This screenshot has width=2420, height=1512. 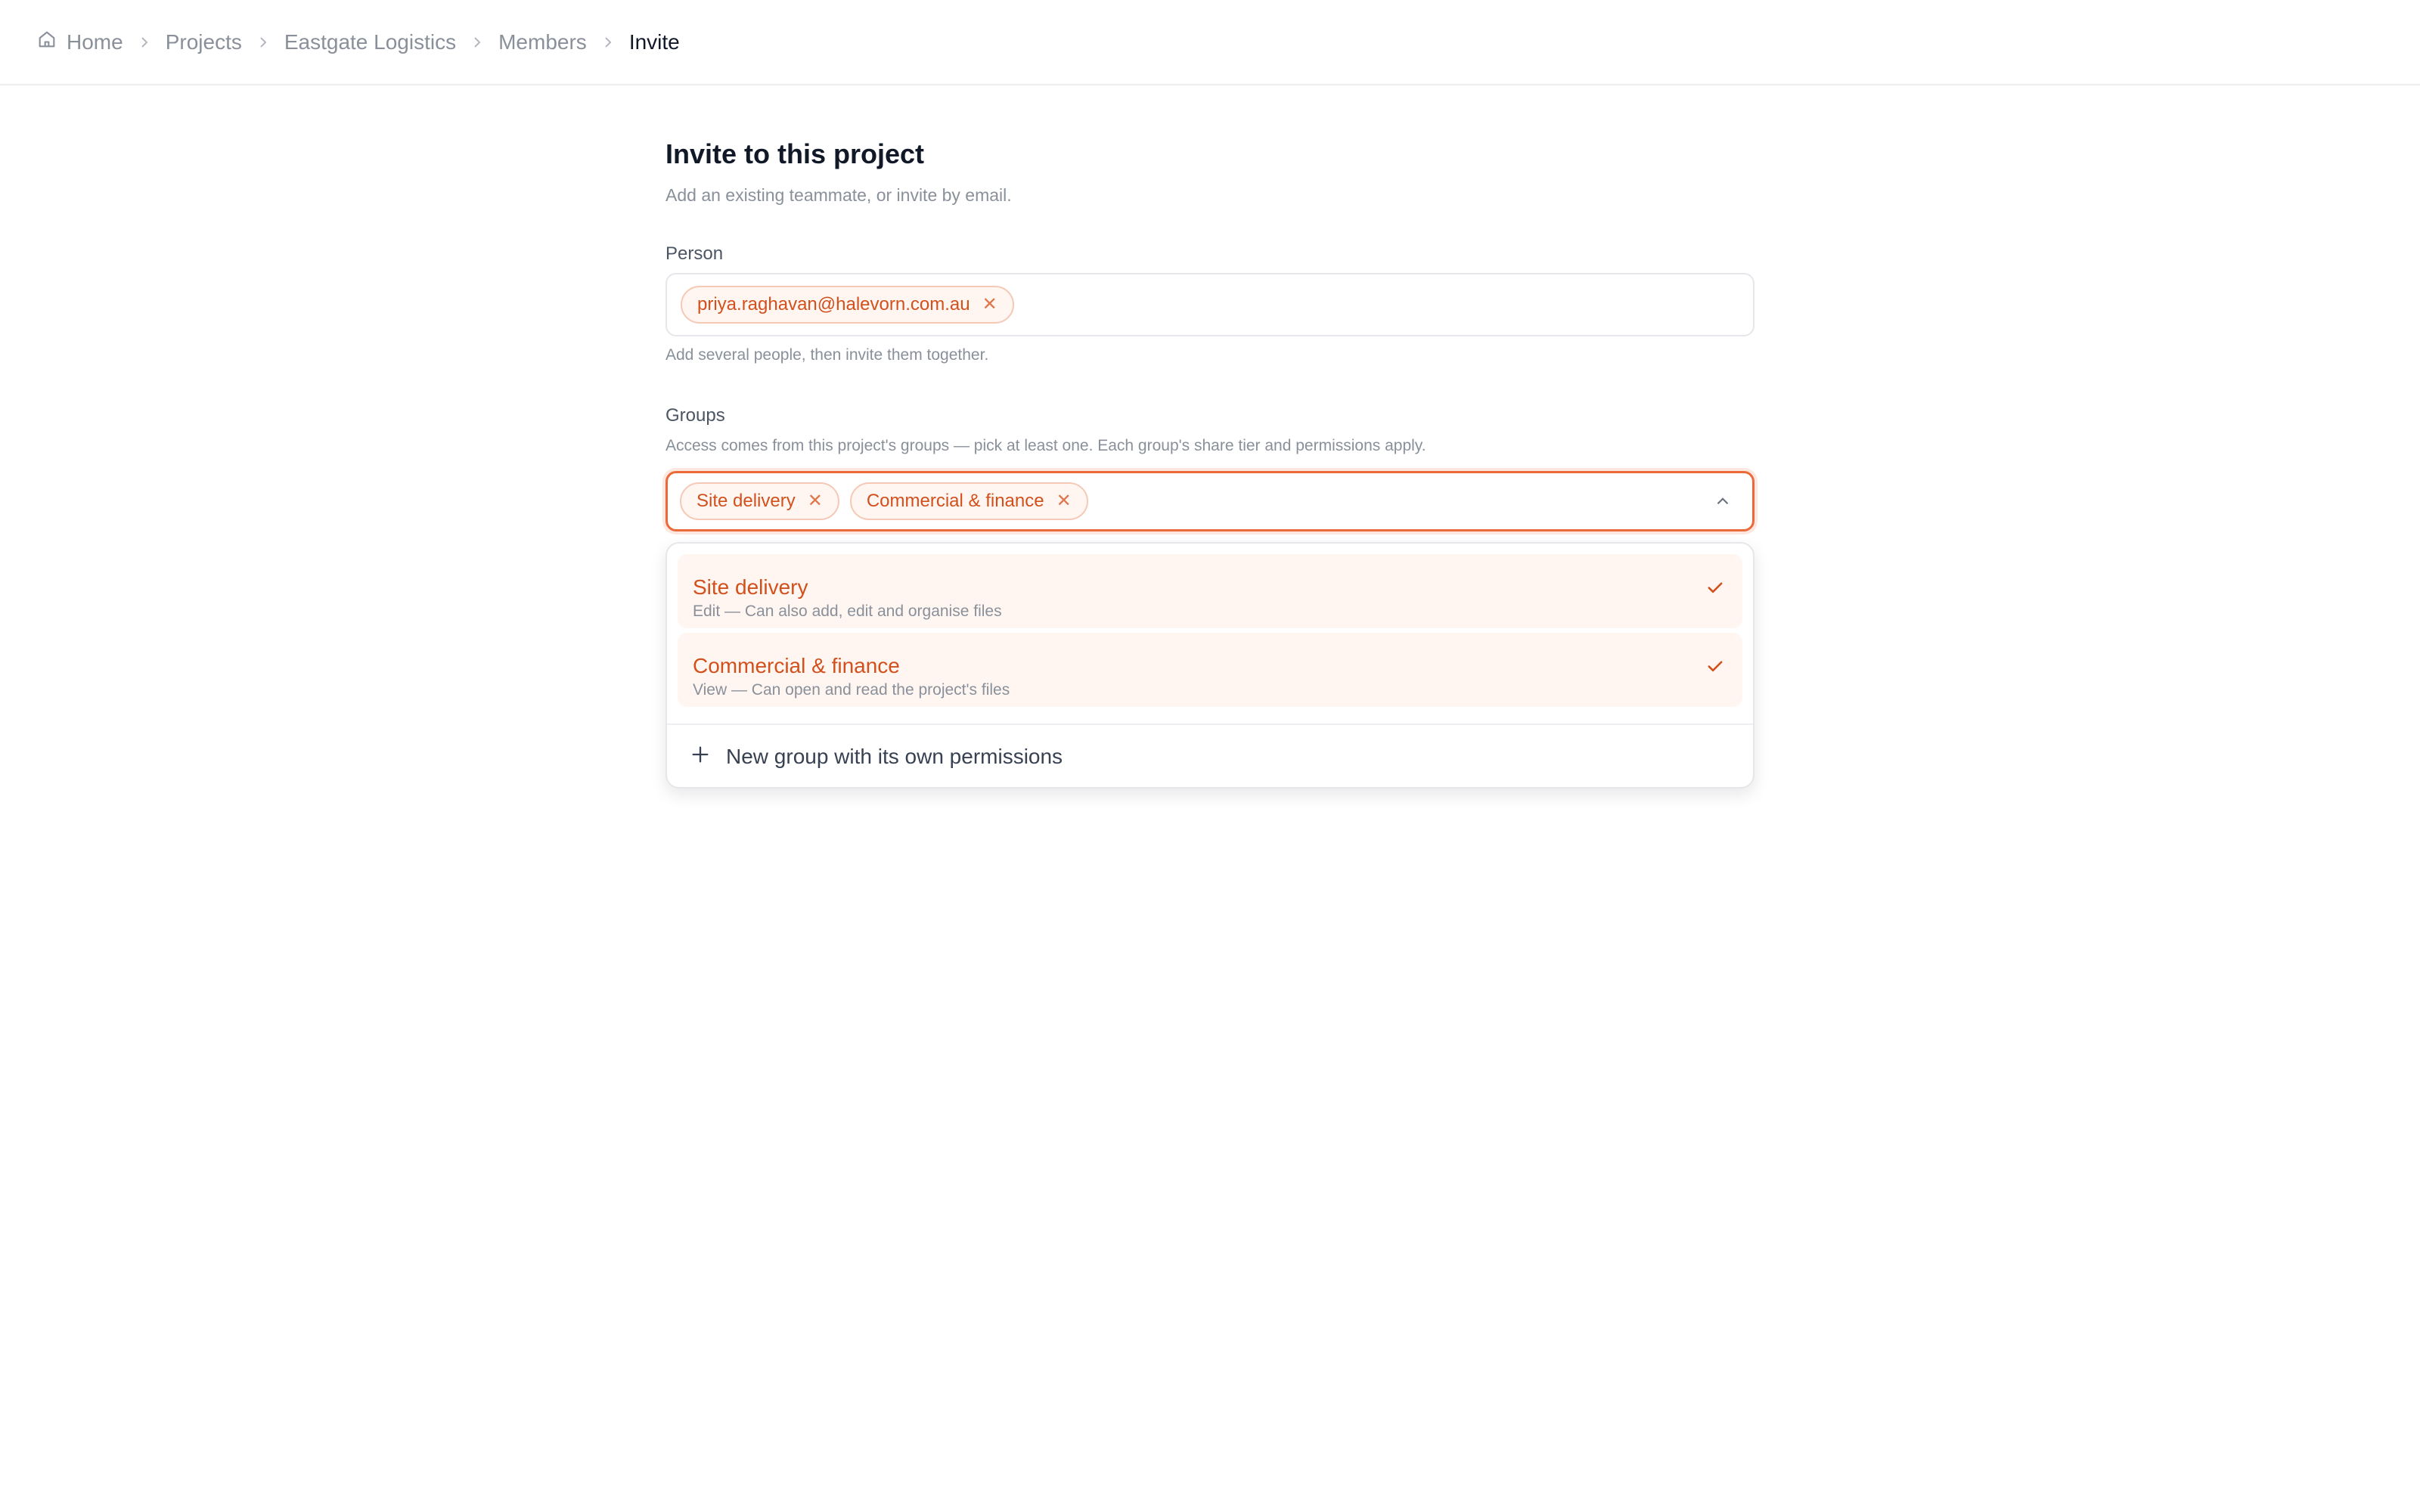 I want to click on groups-label: Groups, so click(x=695, y=415).